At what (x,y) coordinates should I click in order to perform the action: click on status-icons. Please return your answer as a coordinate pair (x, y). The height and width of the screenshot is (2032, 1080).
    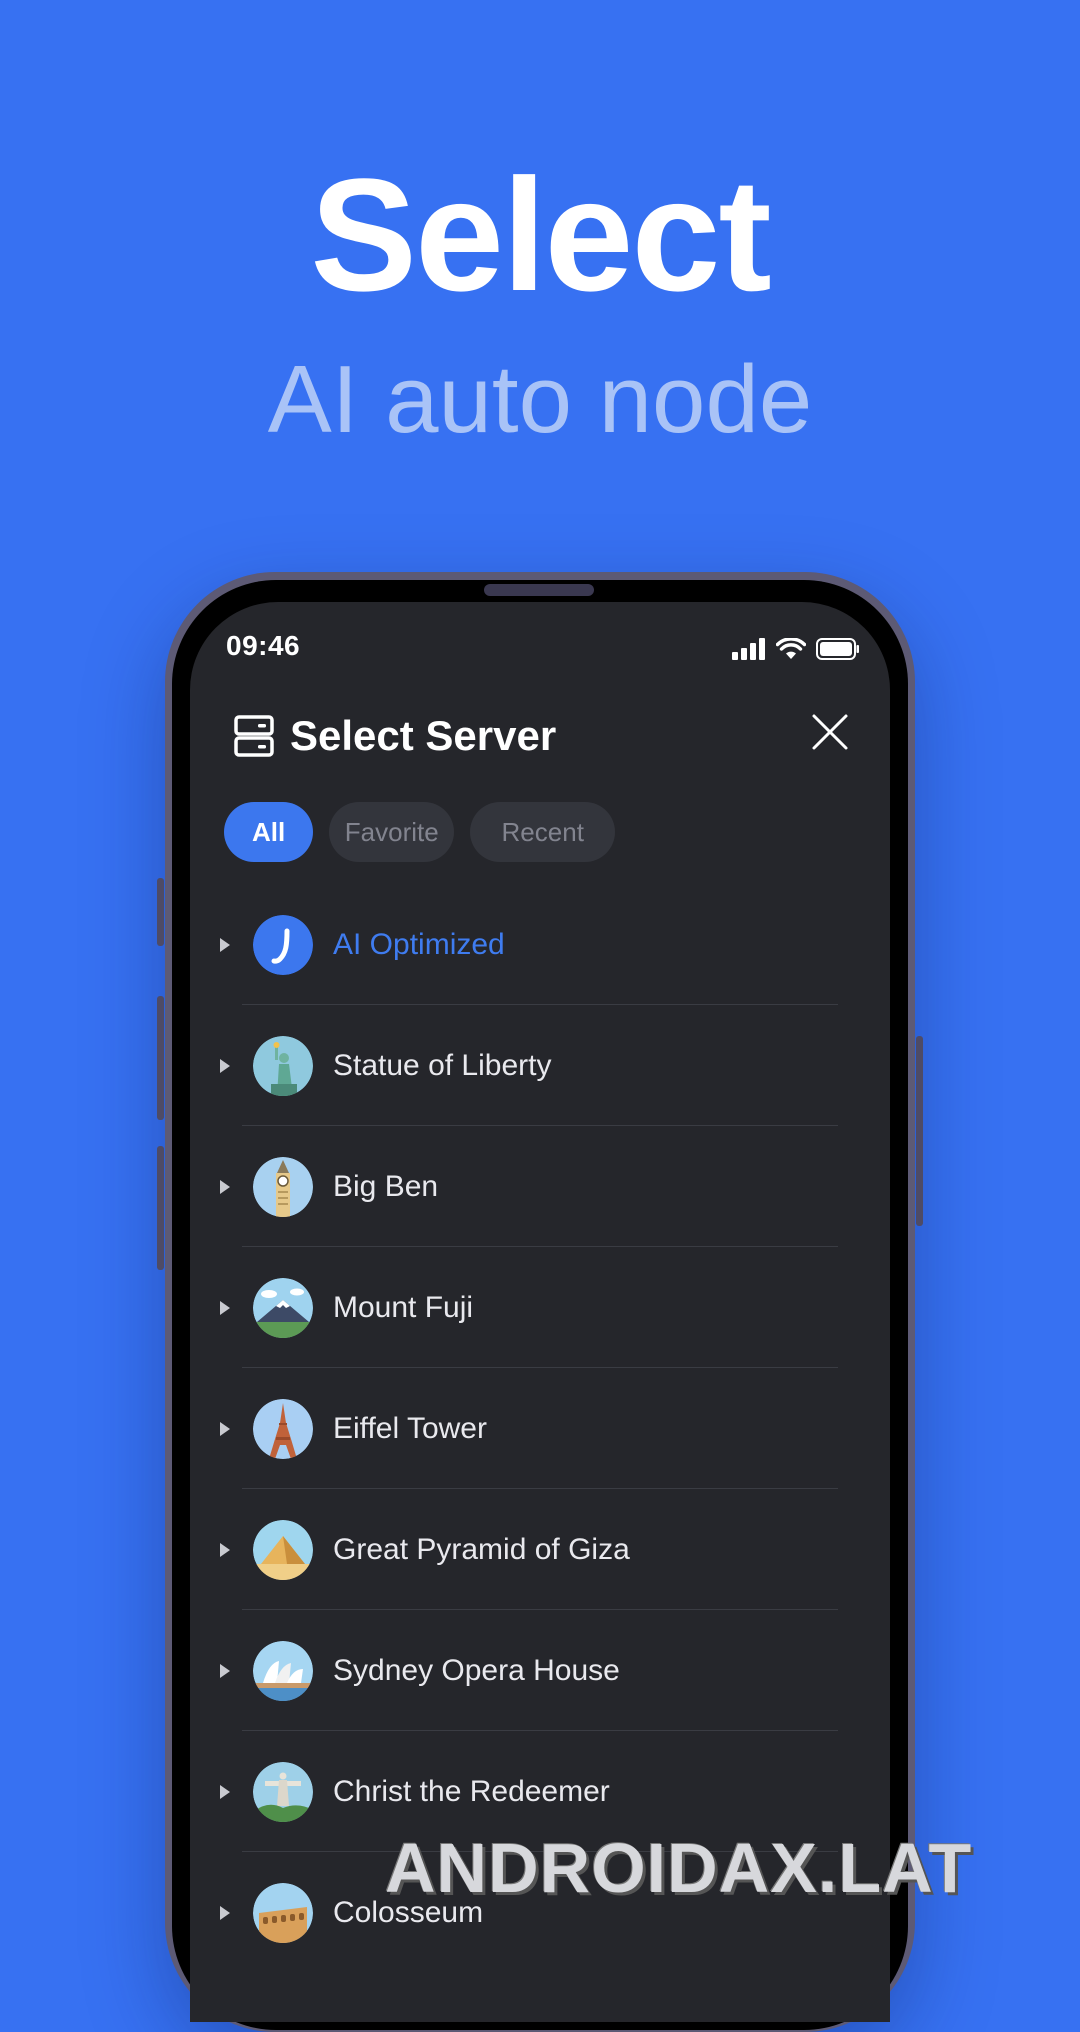
    Looking at the image, I should click on (796, 648).